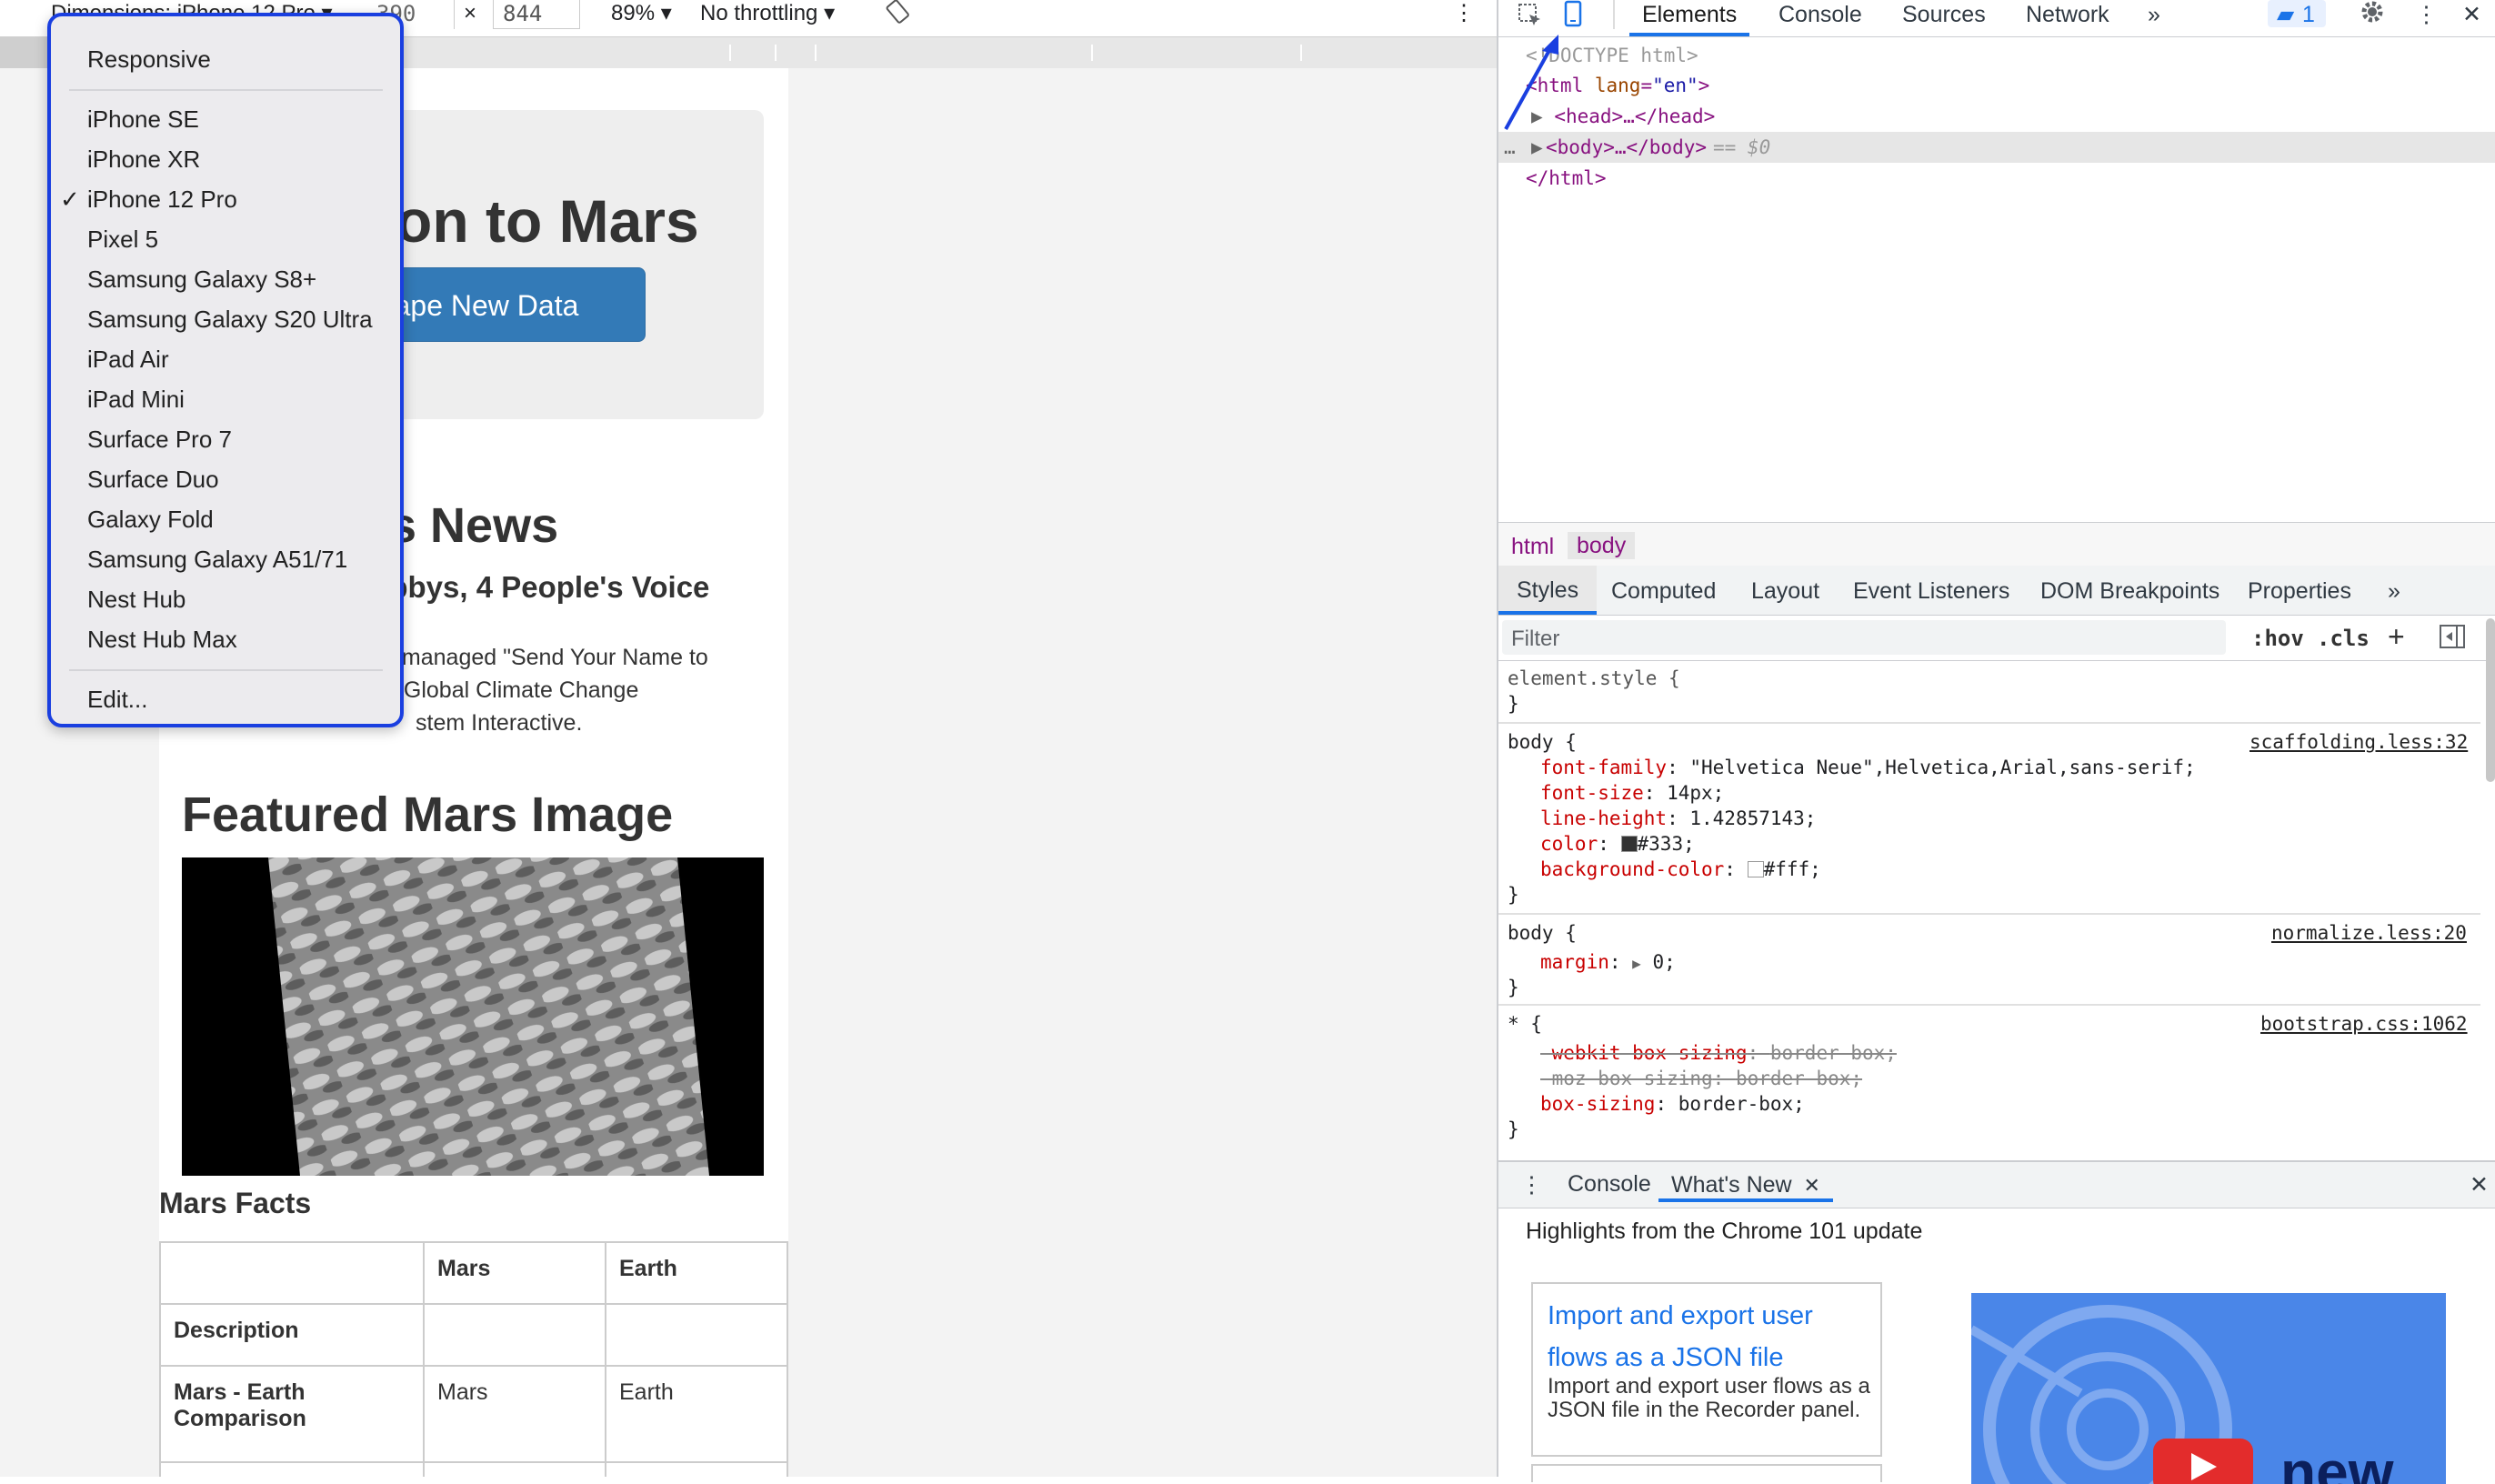 The image size is (2495, 1484). What do you see at coordinates (123, 240) in the screenshot?
I see `menu-item-pixel-5: Pixel 5` at bounding box center [123, 240].